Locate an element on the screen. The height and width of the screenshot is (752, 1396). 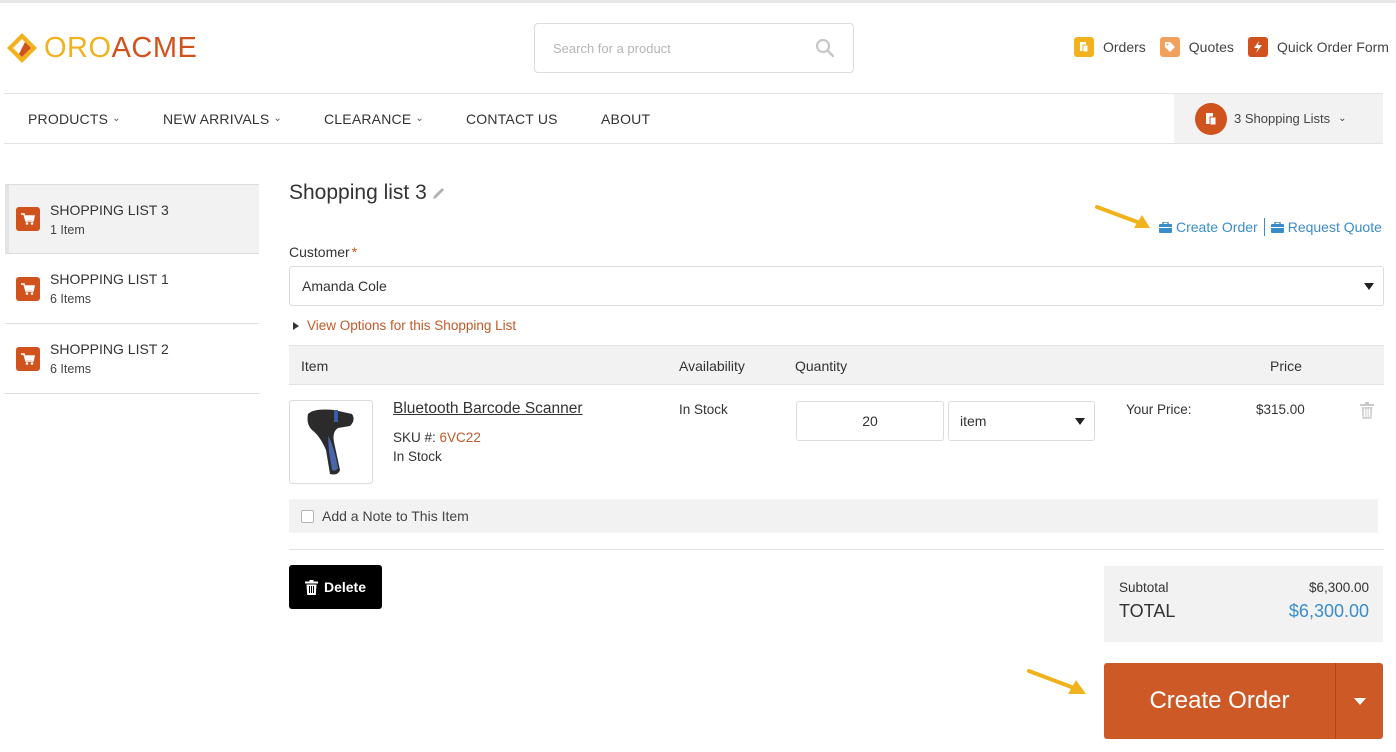
delete-button: Delete is located at coordinates (335, 587).